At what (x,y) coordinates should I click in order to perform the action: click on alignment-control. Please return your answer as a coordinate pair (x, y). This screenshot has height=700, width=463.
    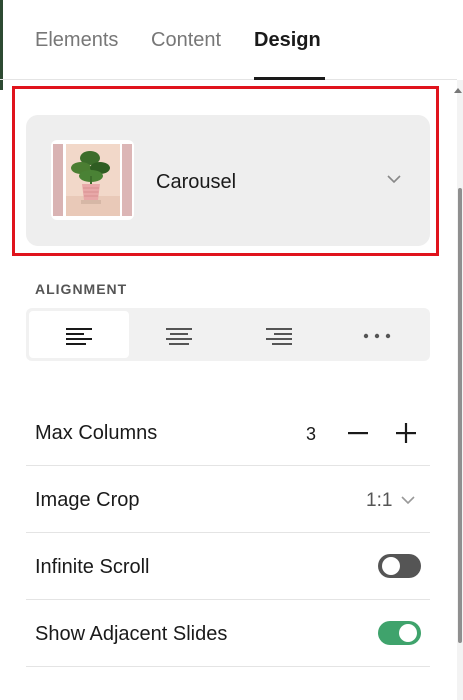
    Looking at the image, I should click on (228, 334).